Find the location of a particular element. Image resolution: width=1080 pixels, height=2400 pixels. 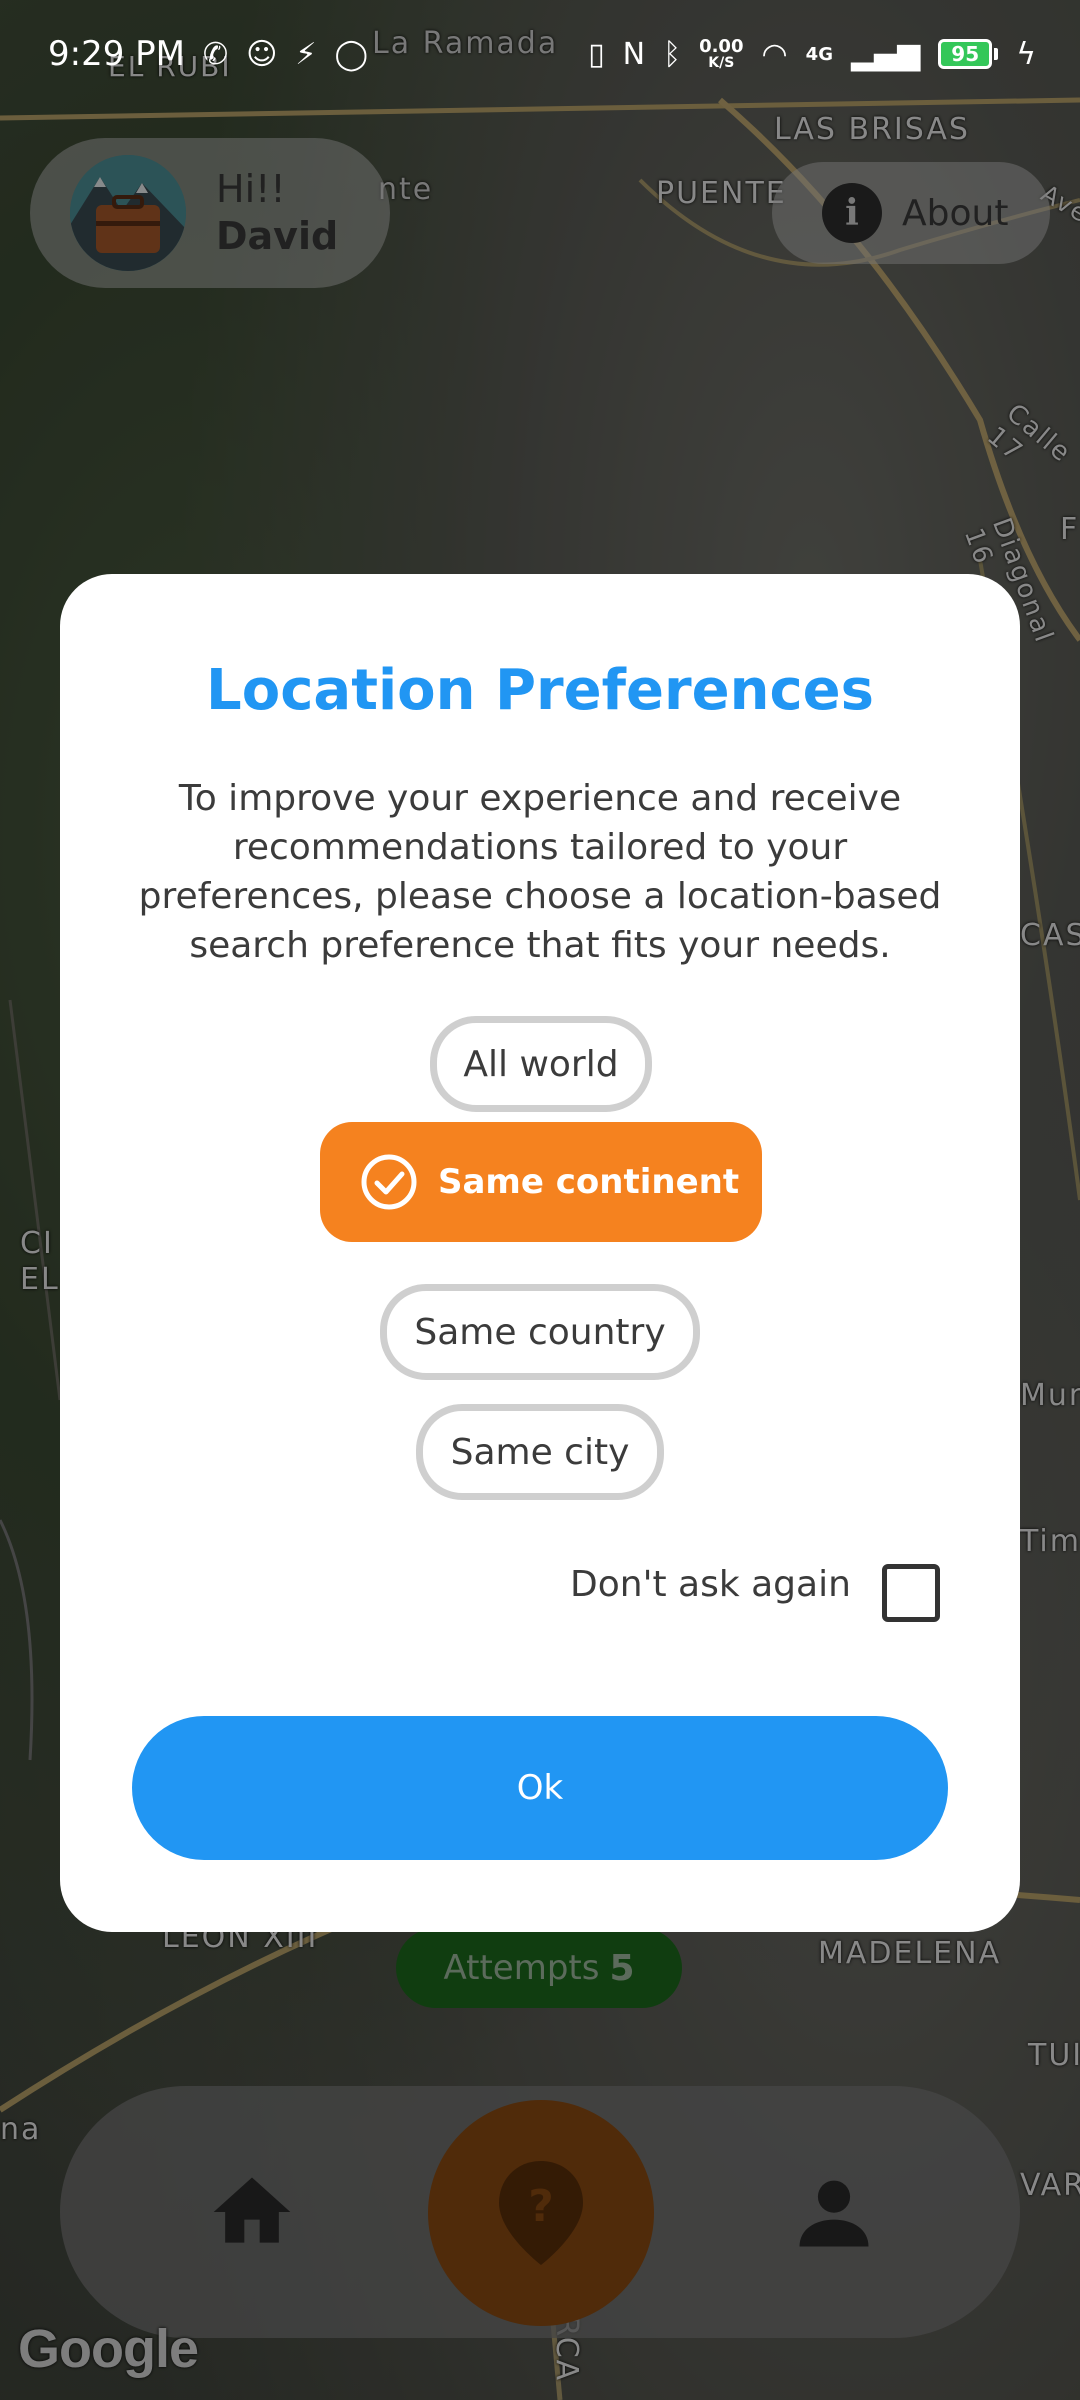

nfc-icon: N is located at coordinates (634, 54).